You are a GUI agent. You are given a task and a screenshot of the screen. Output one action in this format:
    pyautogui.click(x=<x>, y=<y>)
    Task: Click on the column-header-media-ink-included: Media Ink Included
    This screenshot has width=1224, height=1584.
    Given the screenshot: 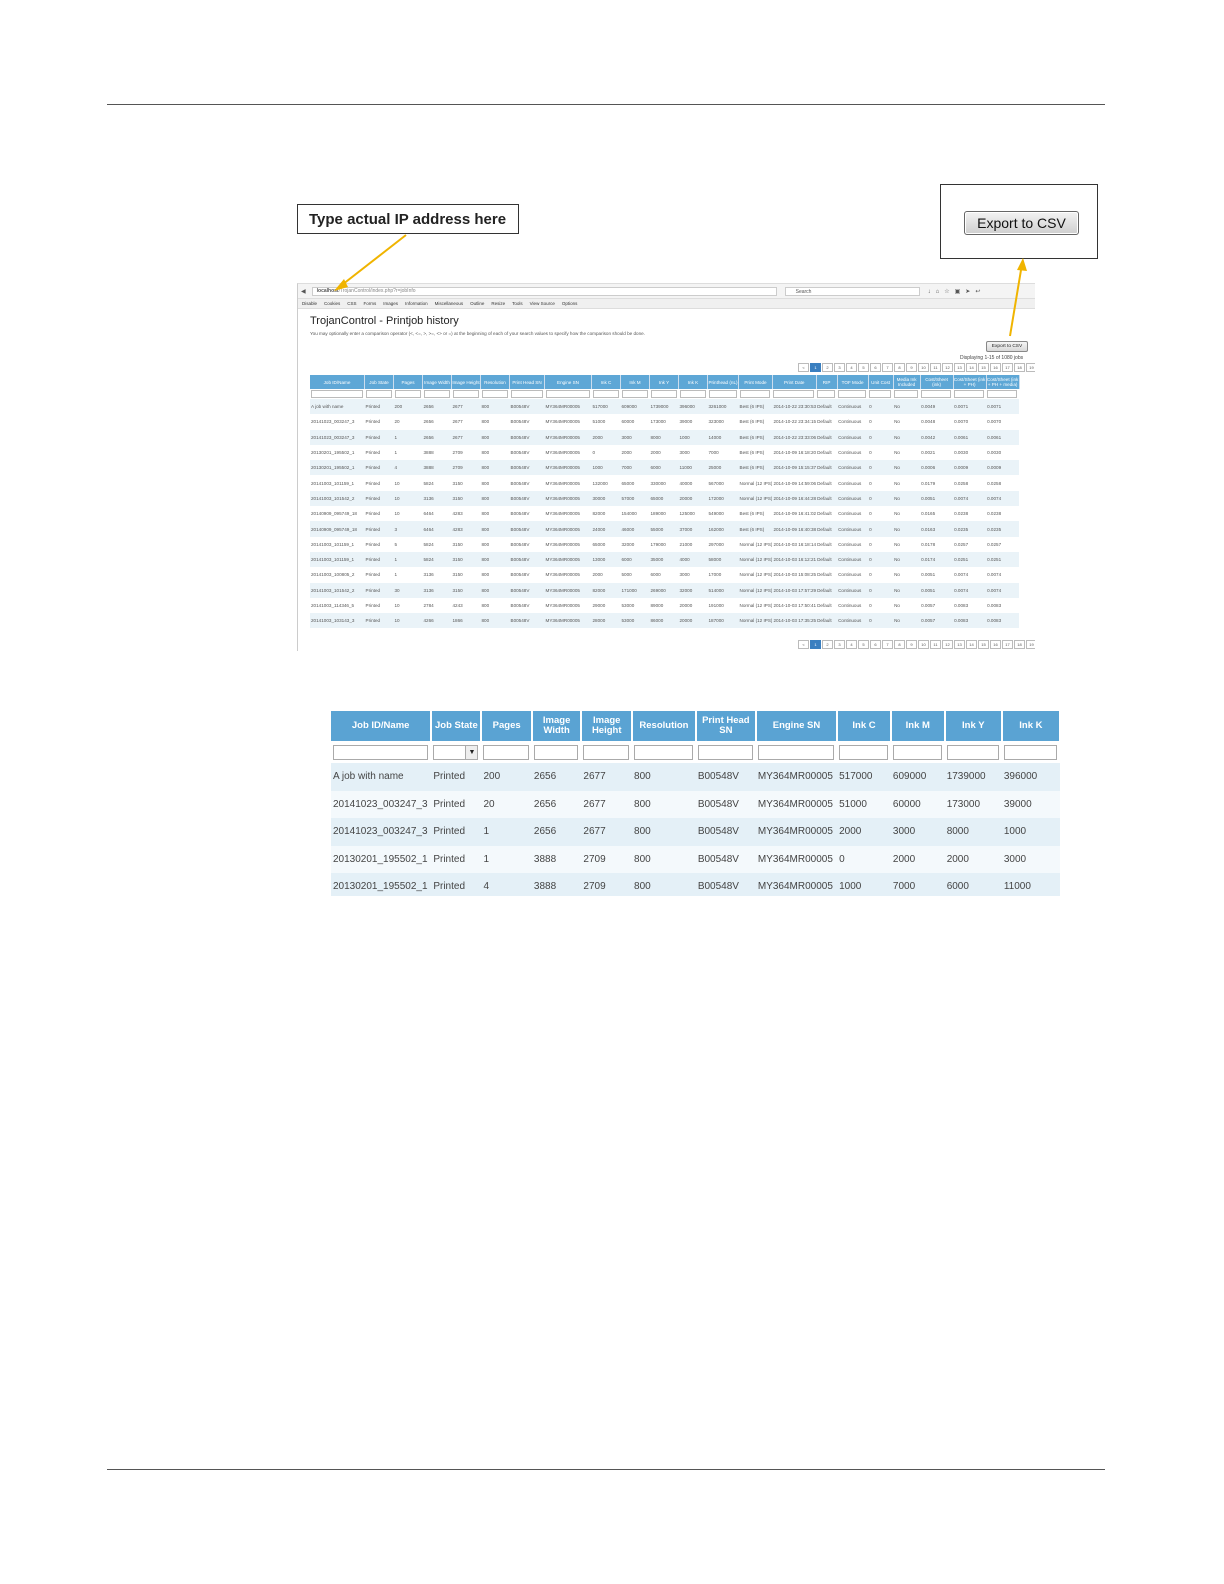 What is the action you would take?
    pyautogui.click(x=907, y=382)
    